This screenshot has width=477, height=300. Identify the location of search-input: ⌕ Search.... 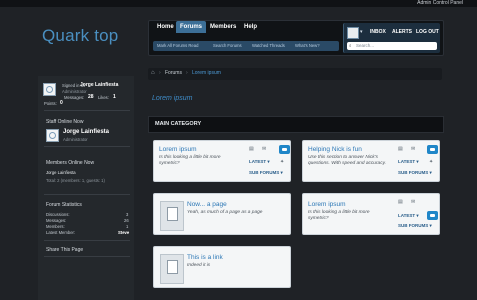
(392, 46).